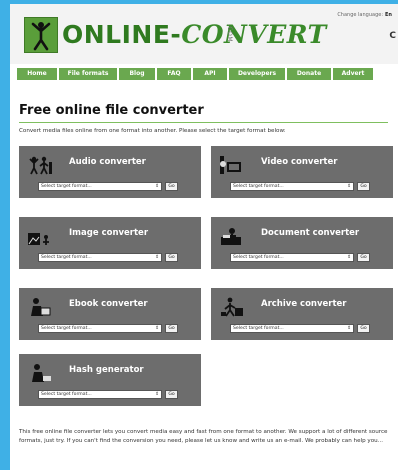 This screenshot has width=398, height=470. Describe the element at coordinates (37, 74) in the screenshot. I see `nav-home: Home` at that location.